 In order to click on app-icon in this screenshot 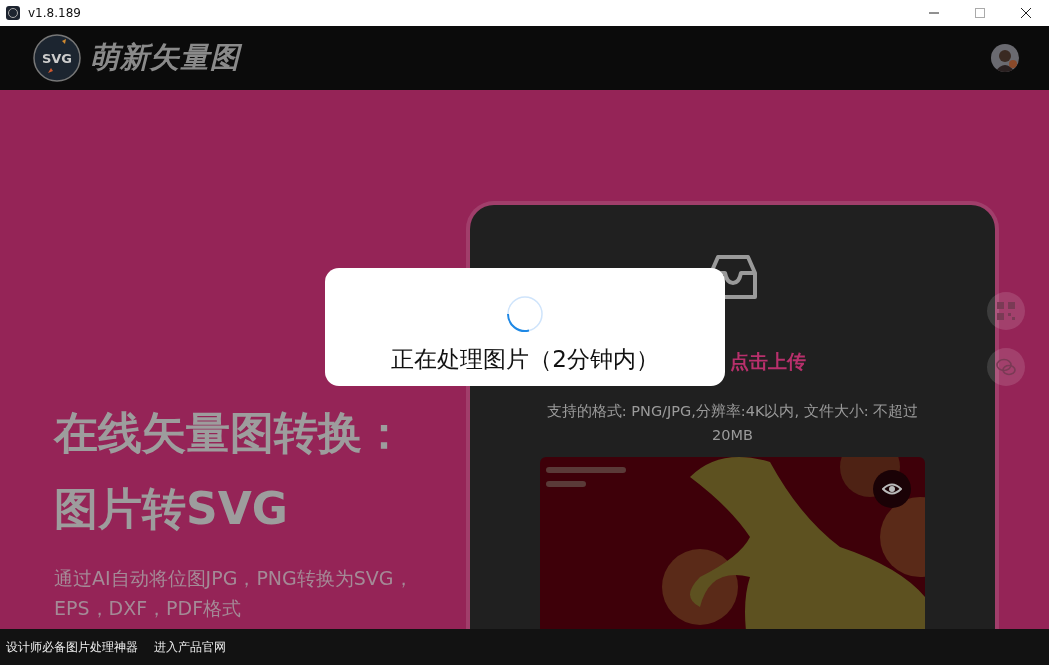, I will do `click(13, 13)`.